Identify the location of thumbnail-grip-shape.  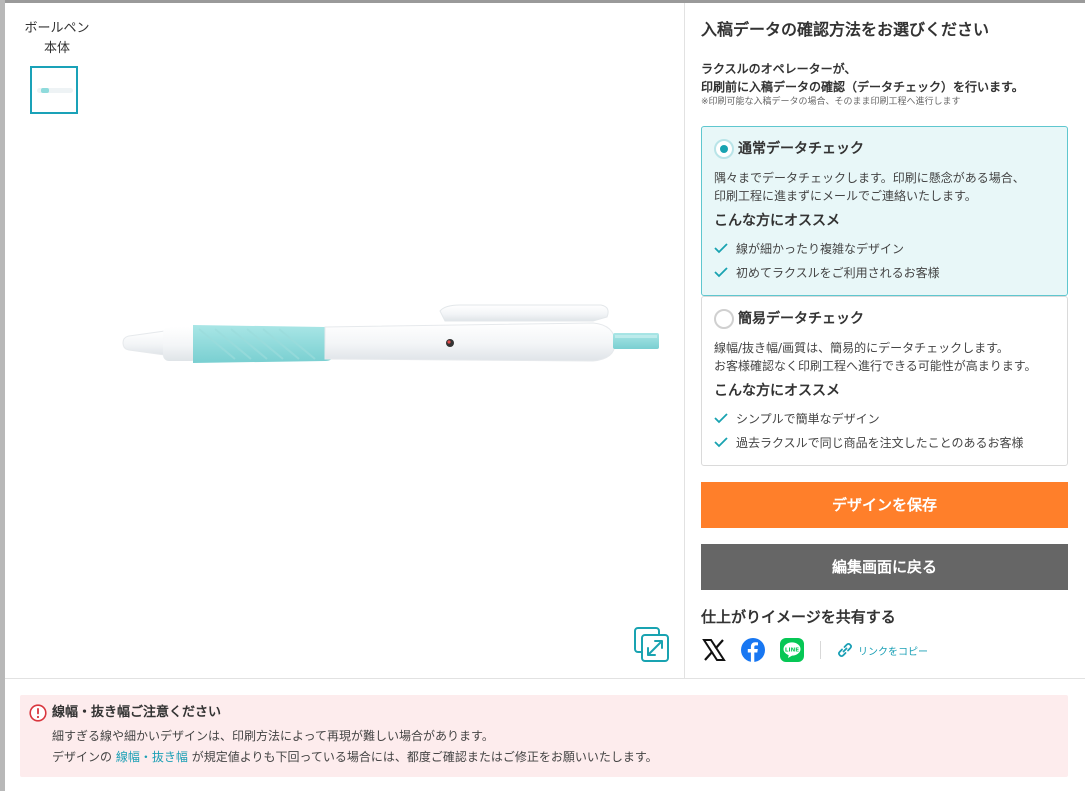
(45, 90).